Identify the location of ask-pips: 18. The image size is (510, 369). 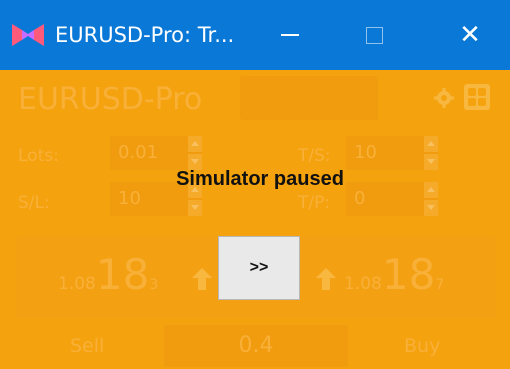
(408, 274).